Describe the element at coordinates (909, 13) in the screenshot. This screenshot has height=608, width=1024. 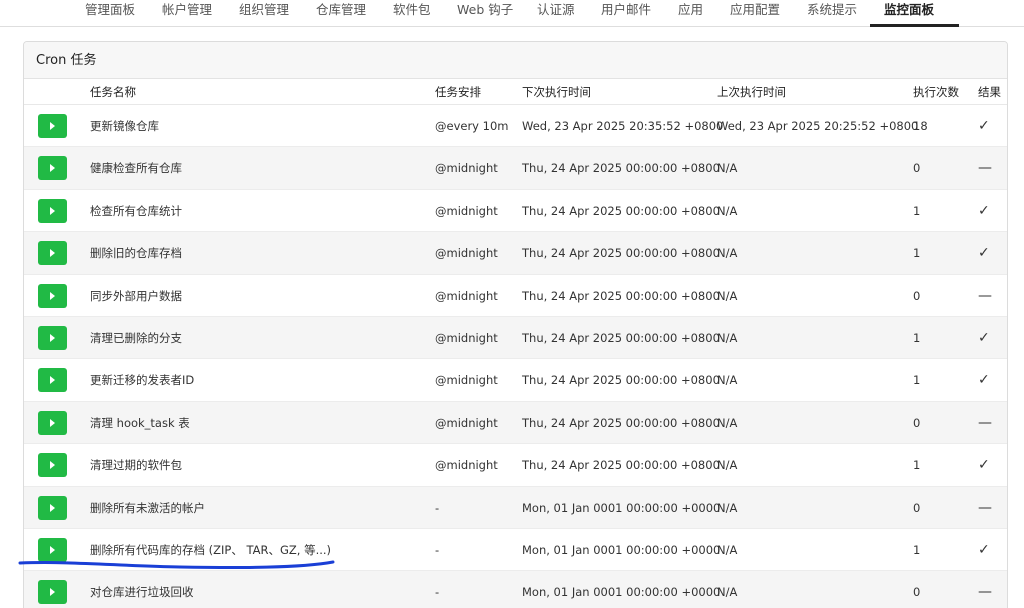
I see `tab-monitor: 监控面板` at that location.